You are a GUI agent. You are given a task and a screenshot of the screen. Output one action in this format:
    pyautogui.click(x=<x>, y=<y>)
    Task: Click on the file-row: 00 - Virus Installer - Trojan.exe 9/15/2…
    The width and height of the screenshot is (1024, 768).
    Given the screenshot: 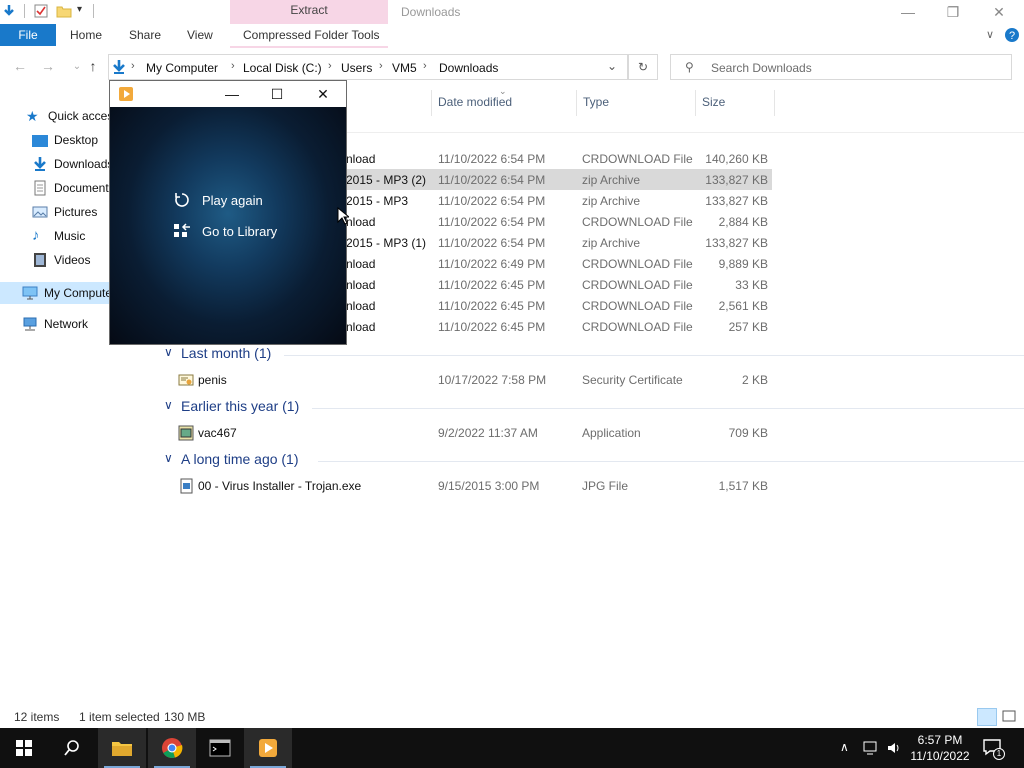 What is the action you would take?
    pyautogui.click(x=466, y=485)
    